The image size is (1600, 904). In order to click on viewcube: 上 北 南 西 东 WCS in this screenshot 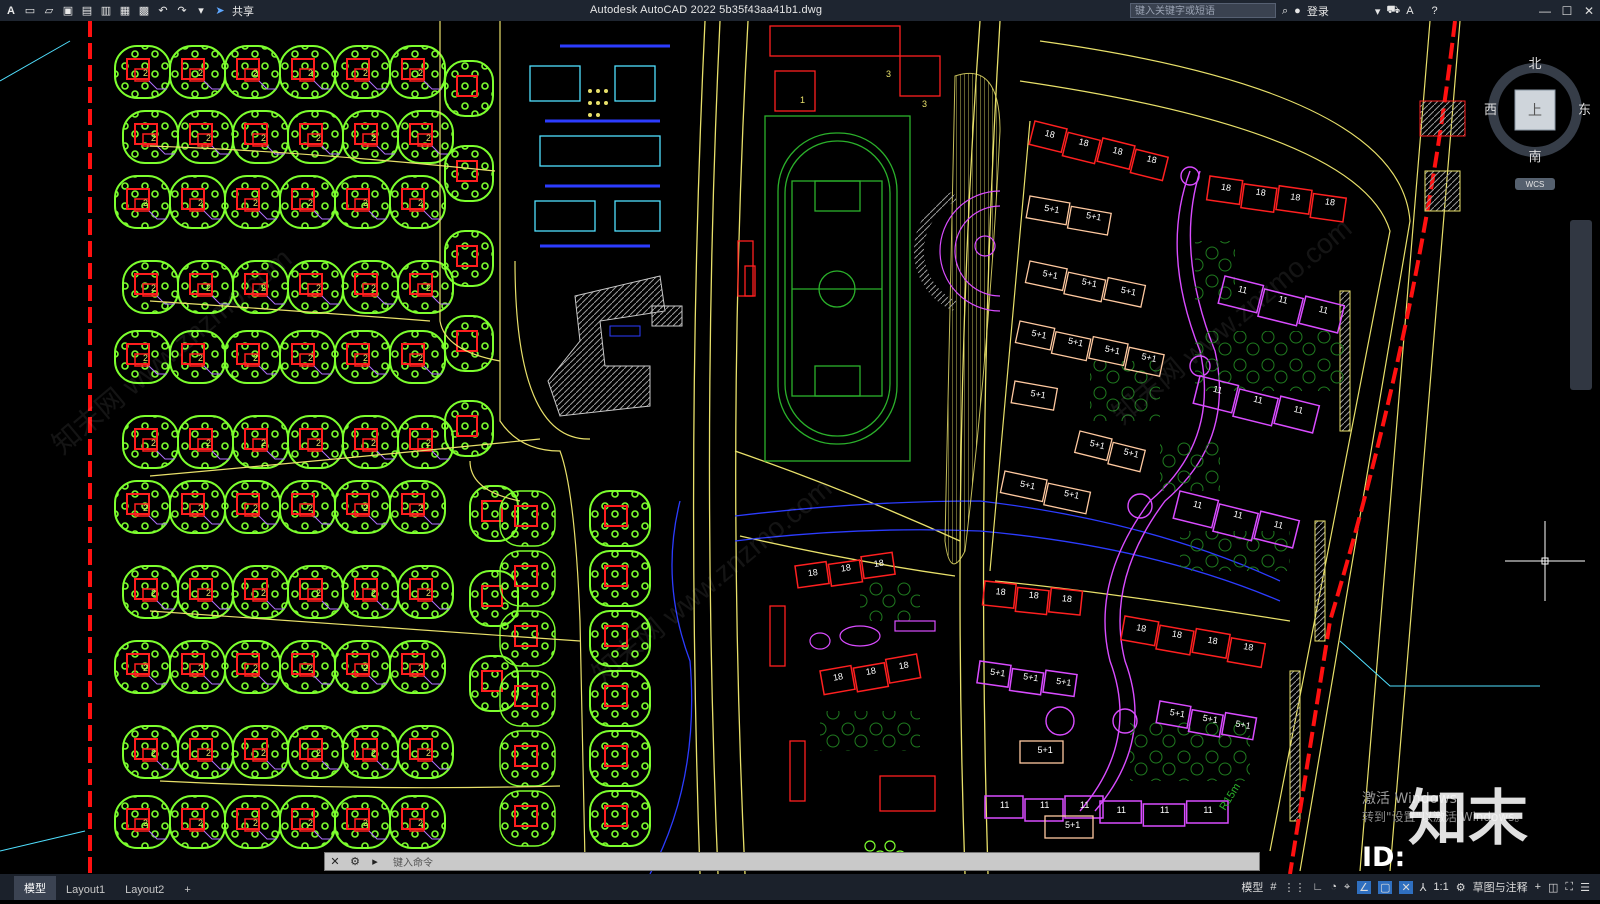, I will do `click(1535, 130)`.